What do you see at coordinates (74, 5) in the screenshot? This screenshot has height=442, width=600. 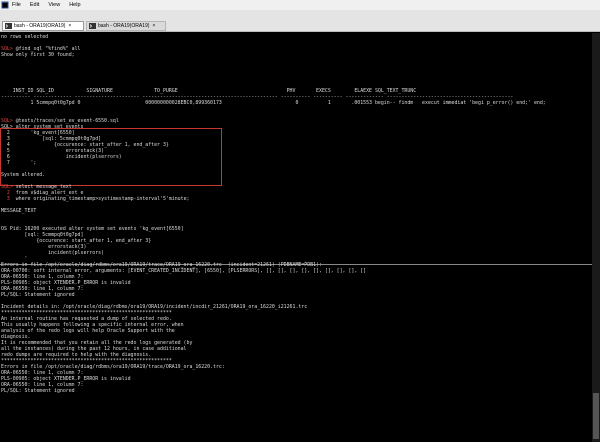 I see `menu-help: Help` at bounding box center [74, 5].